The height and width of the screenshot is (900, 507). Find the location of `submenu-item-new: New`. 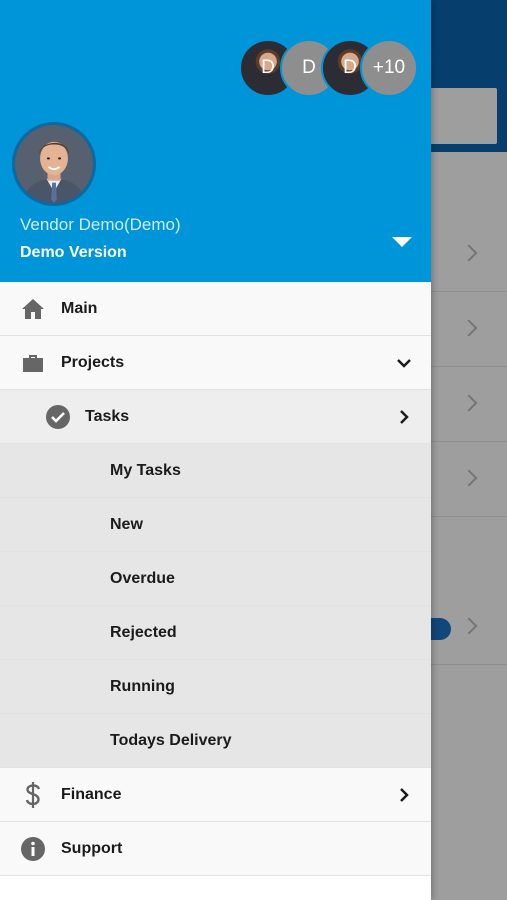

submenu-item-new: New is located at coordinates (215, 525).